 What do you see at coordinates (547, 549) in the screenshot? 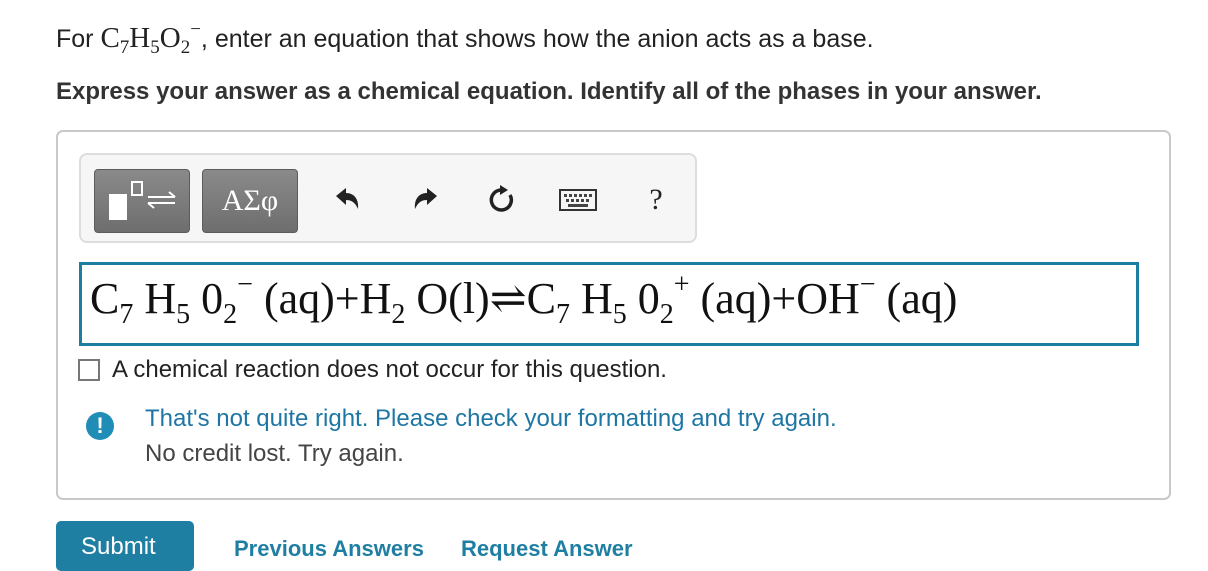
I see `request-answer-link: Request Answer` at bounding box center [547, 549].